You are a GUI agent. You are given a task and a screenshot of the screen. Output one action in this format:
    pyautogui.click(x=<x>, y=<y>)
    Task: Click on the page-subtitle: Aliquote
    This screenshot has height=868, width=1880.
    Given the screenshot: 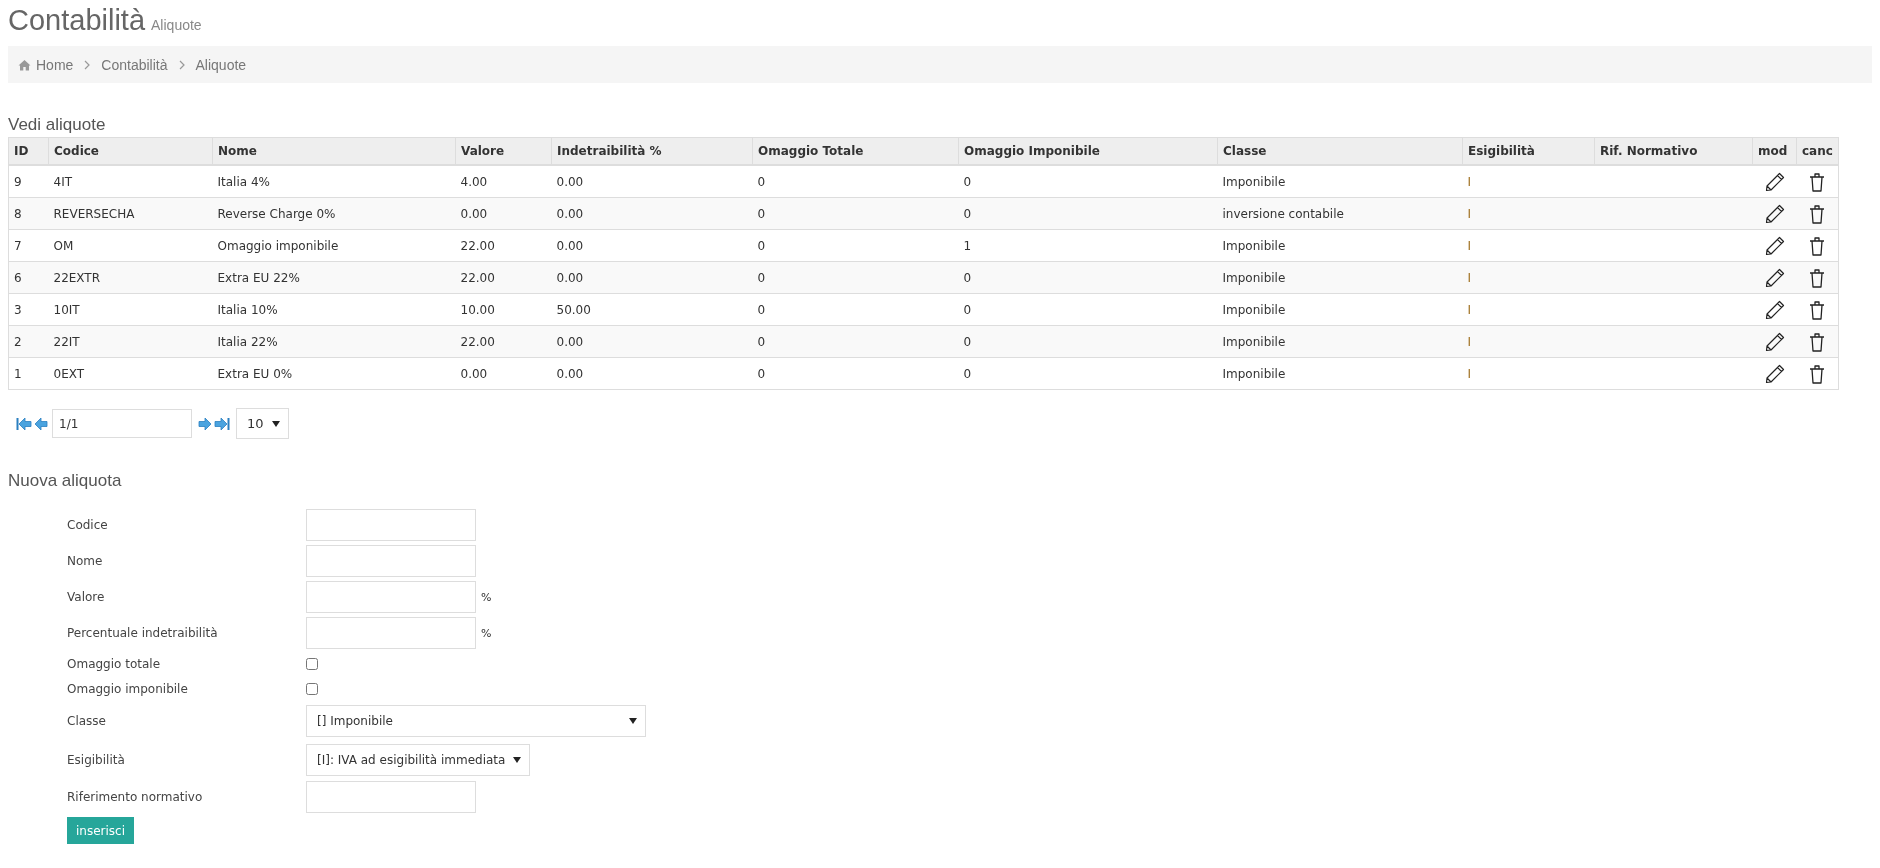 What is the action you would take?
    pyautogui.click(x=176, y=25)
    